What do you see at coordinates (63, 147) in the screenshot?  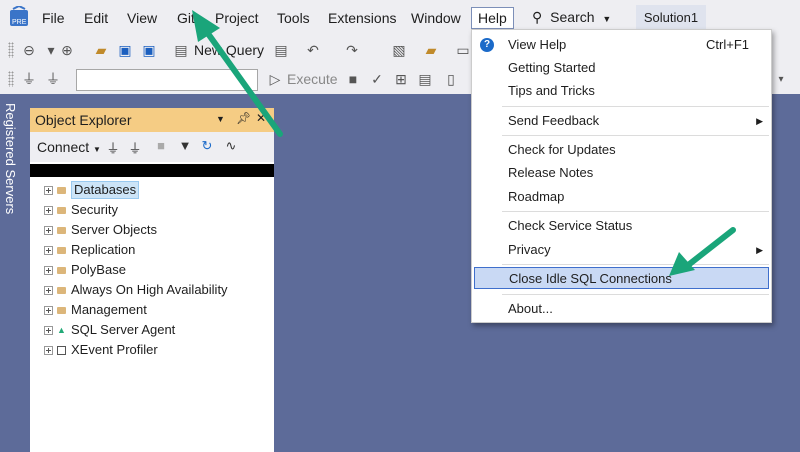 I see `connect-label: Connect` at bounding box center [63, 147].